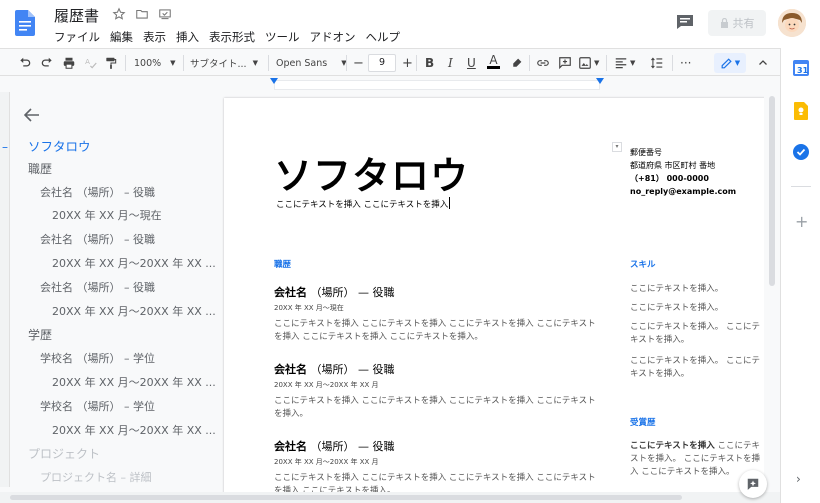 The width and height of the screenshot is (820, 503). I want to click on outline-current-marker: –, so click(5, 147).